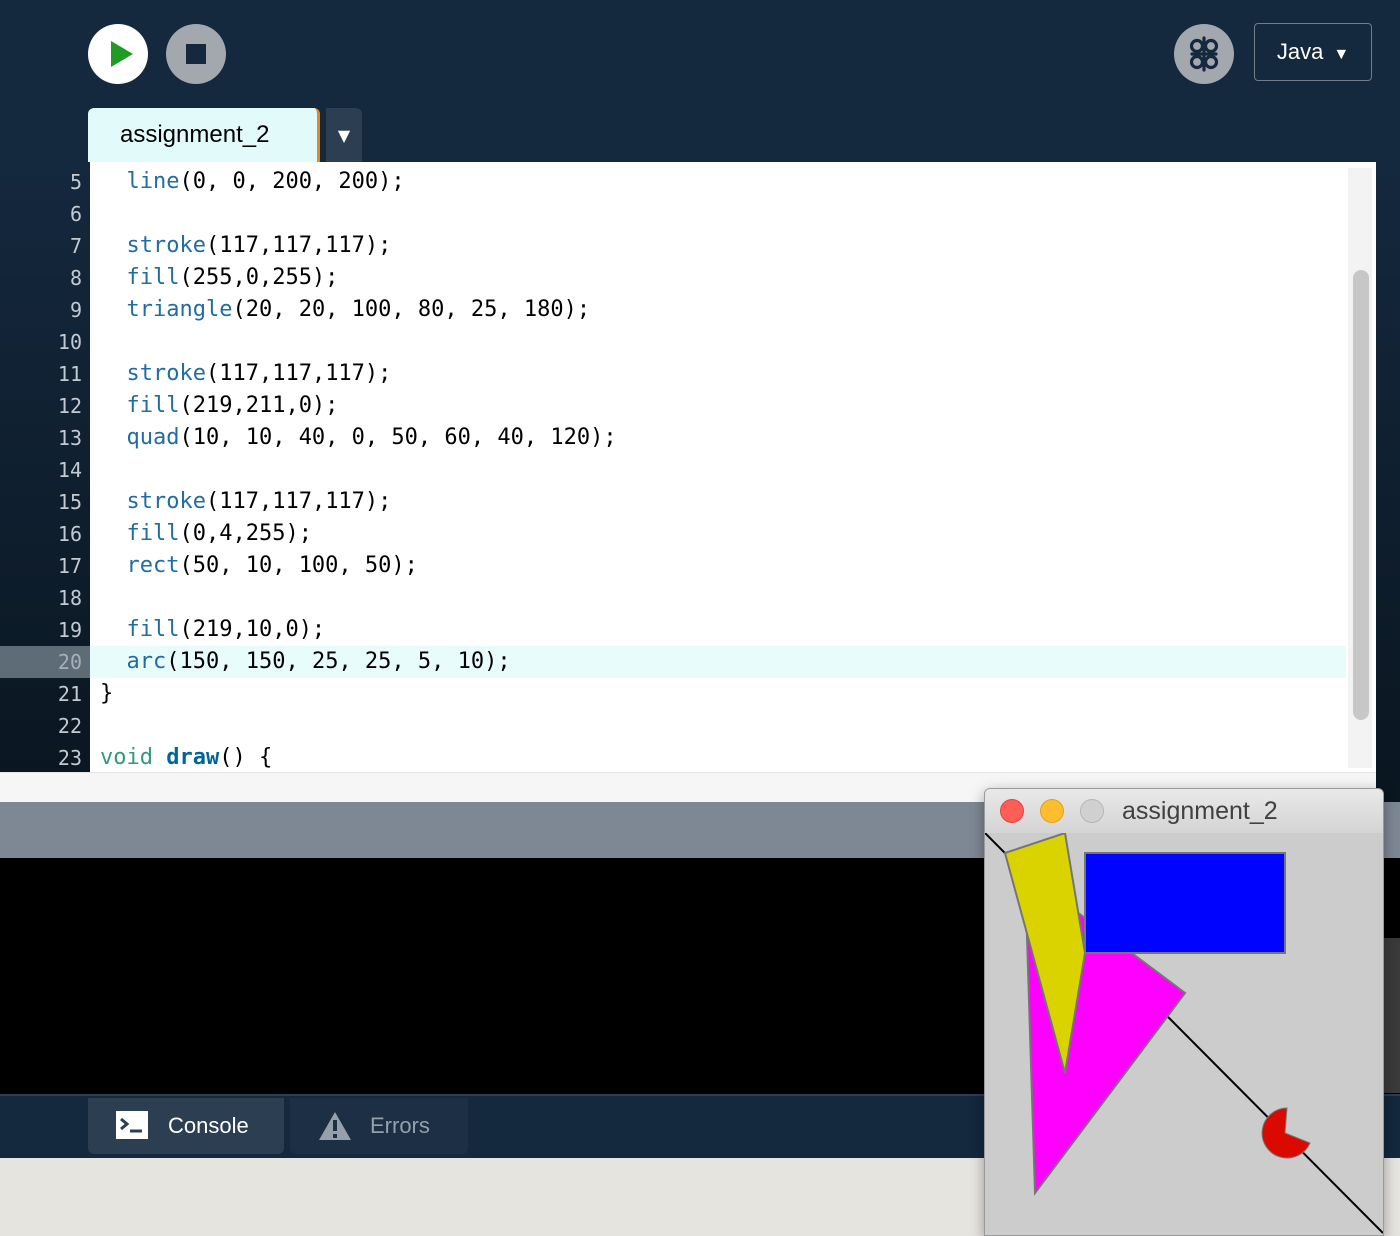 The height and width of the screenshot is (1236, 1400). What do you see at coordinates (75, 182) in the screenshot?
I see `line-number: 5` at bounding box center [75, 182].